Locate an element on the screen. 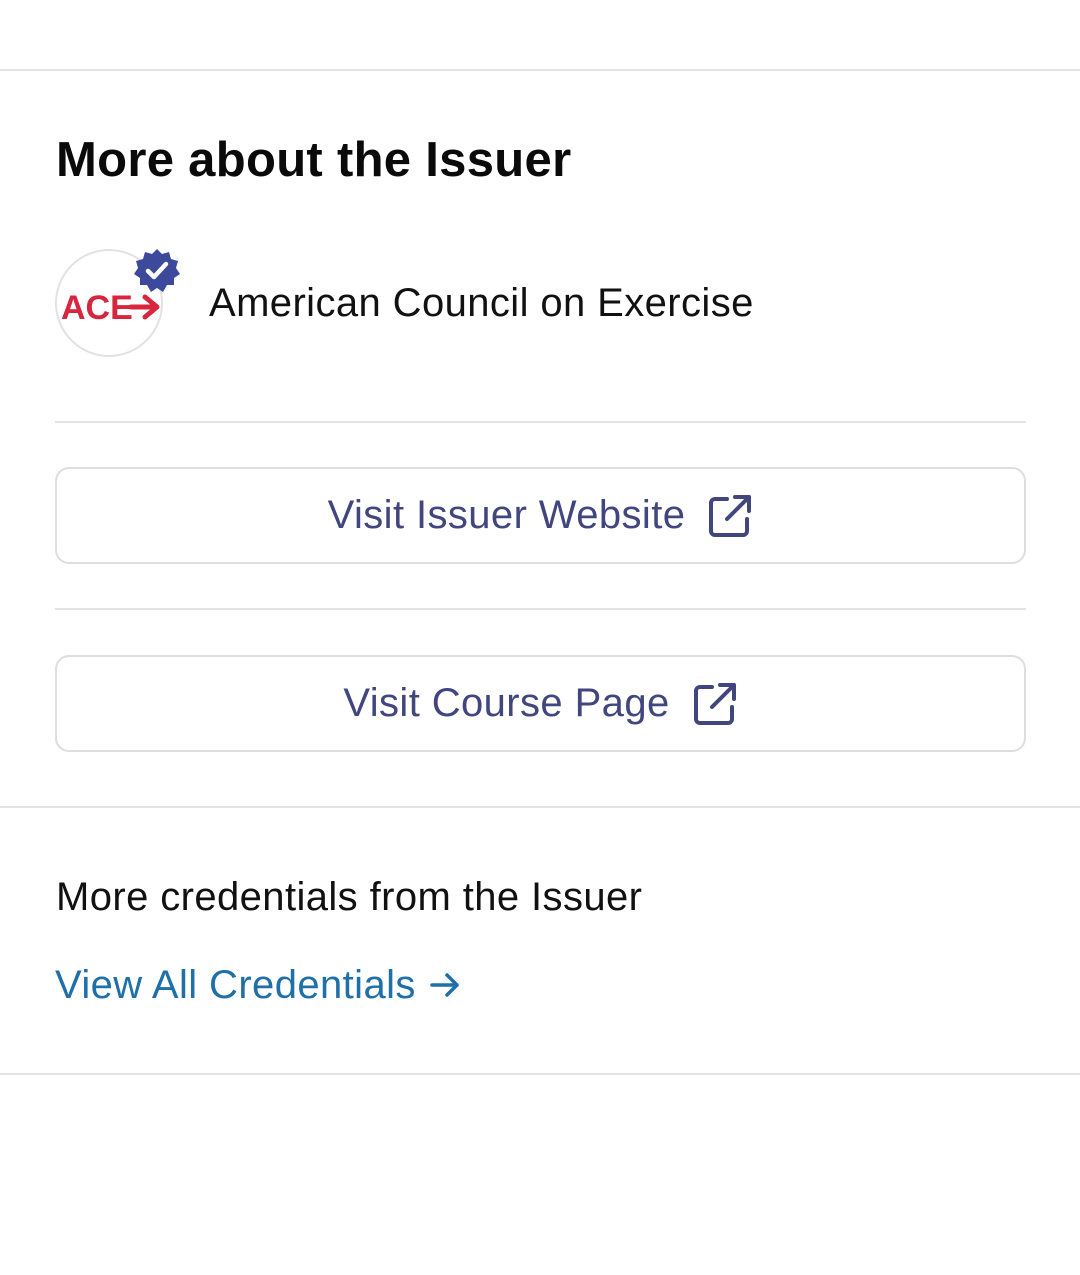 The image size is (1080, 1275). section-divider is located at coordinates (540, 807).